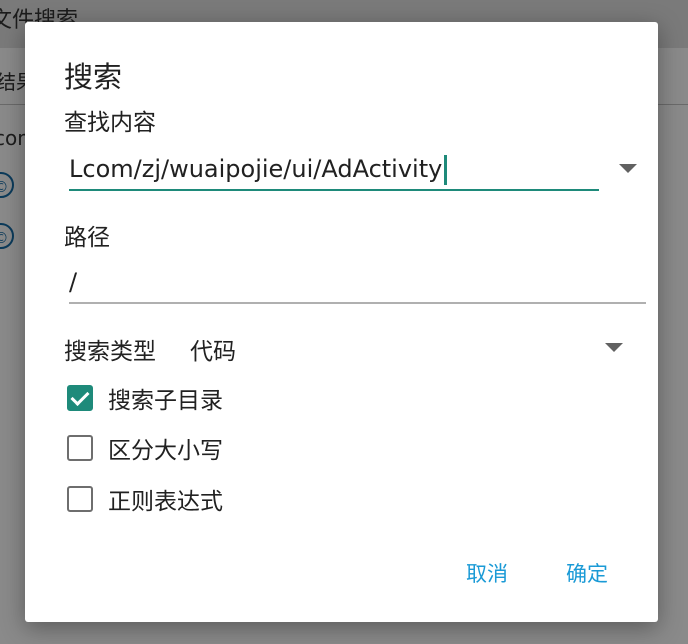 This screenshot has width=688, height=644. What do you see at coordinates (165, 401) in the screenshot?
I see `search-subdirectories-label: 搜索子目录` at bounding box center [165, 401].